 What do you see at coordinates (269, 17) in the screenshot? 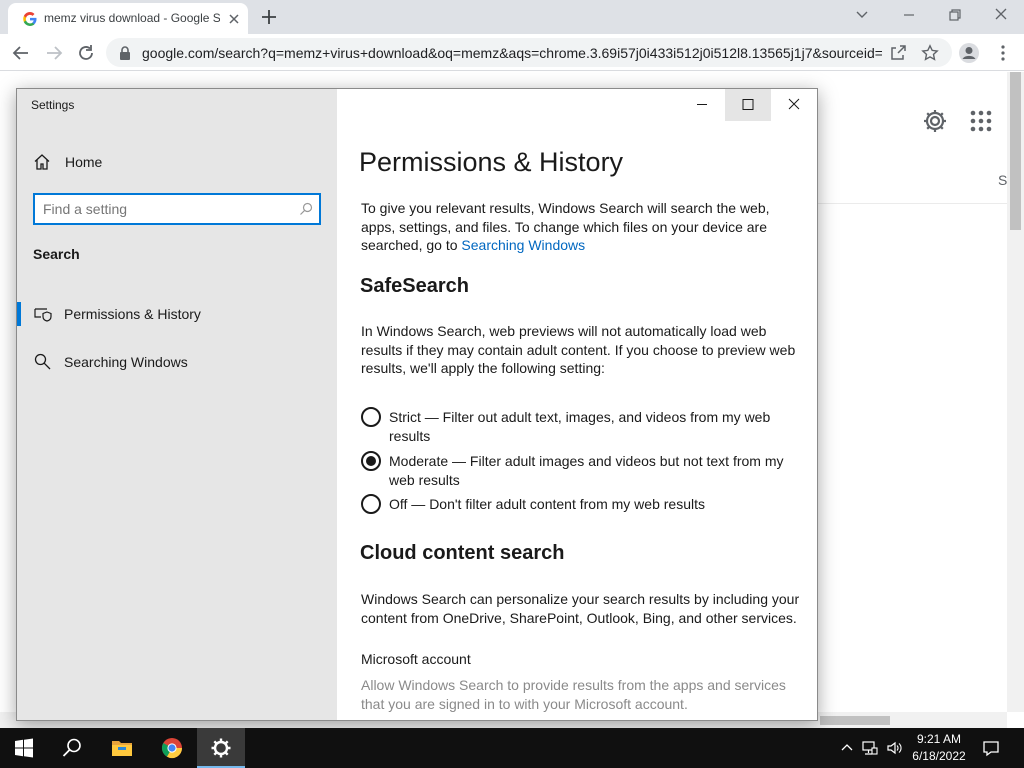
I see `new-tab-icon` at bounding box center [269, 17].